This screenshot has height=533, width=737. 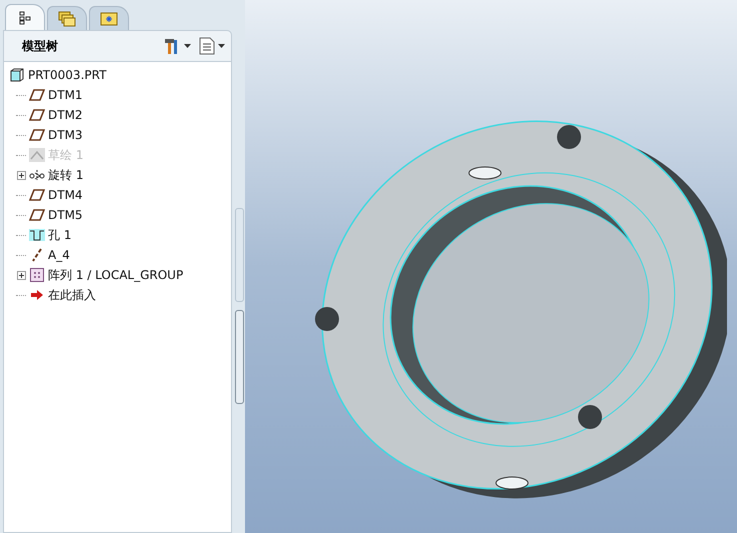 What do you see at coordinates (207, 46) in the screenshot?
I see `list-icon` at bounding box center [207, 46].